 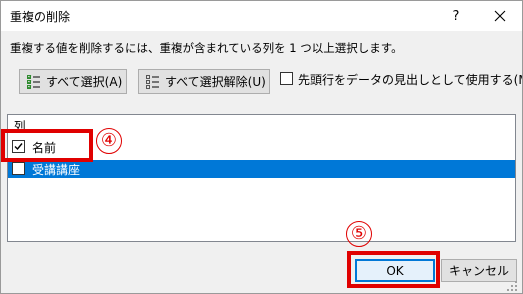 I want to click on checkbox-checked-icon, so click(x=18, y=147).